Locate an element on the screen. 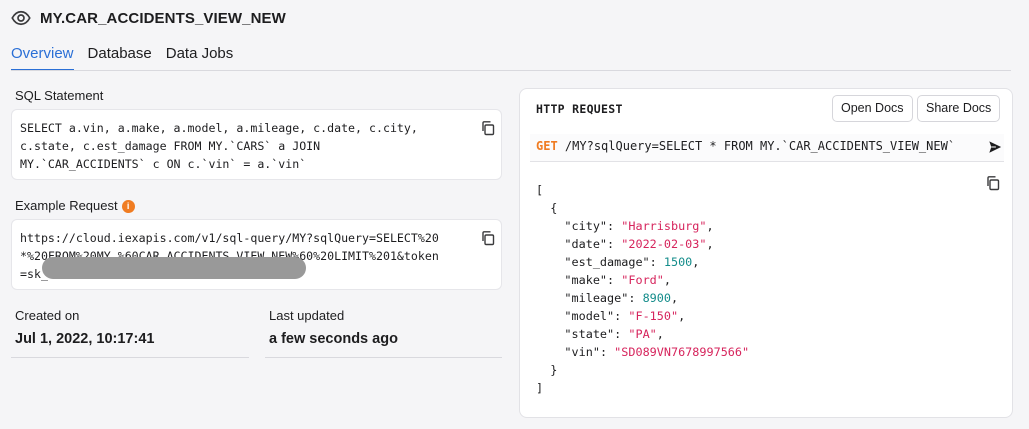  share-docs-button: Share Docs is located at coordinates (959, 108).